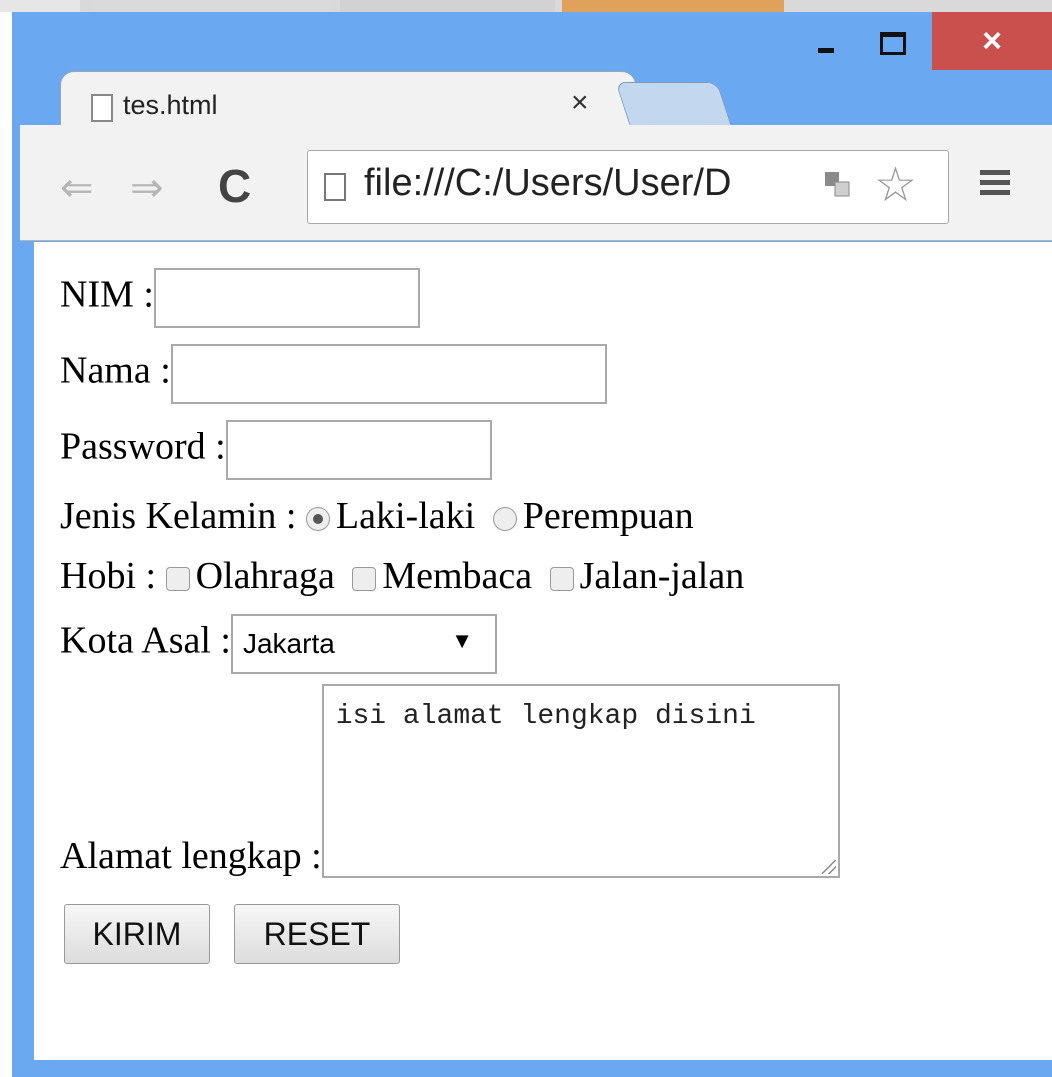  Describe the element at coordinates (608, 516) in the screenshot. I see `gender-option-label: Perempuan` at that location.